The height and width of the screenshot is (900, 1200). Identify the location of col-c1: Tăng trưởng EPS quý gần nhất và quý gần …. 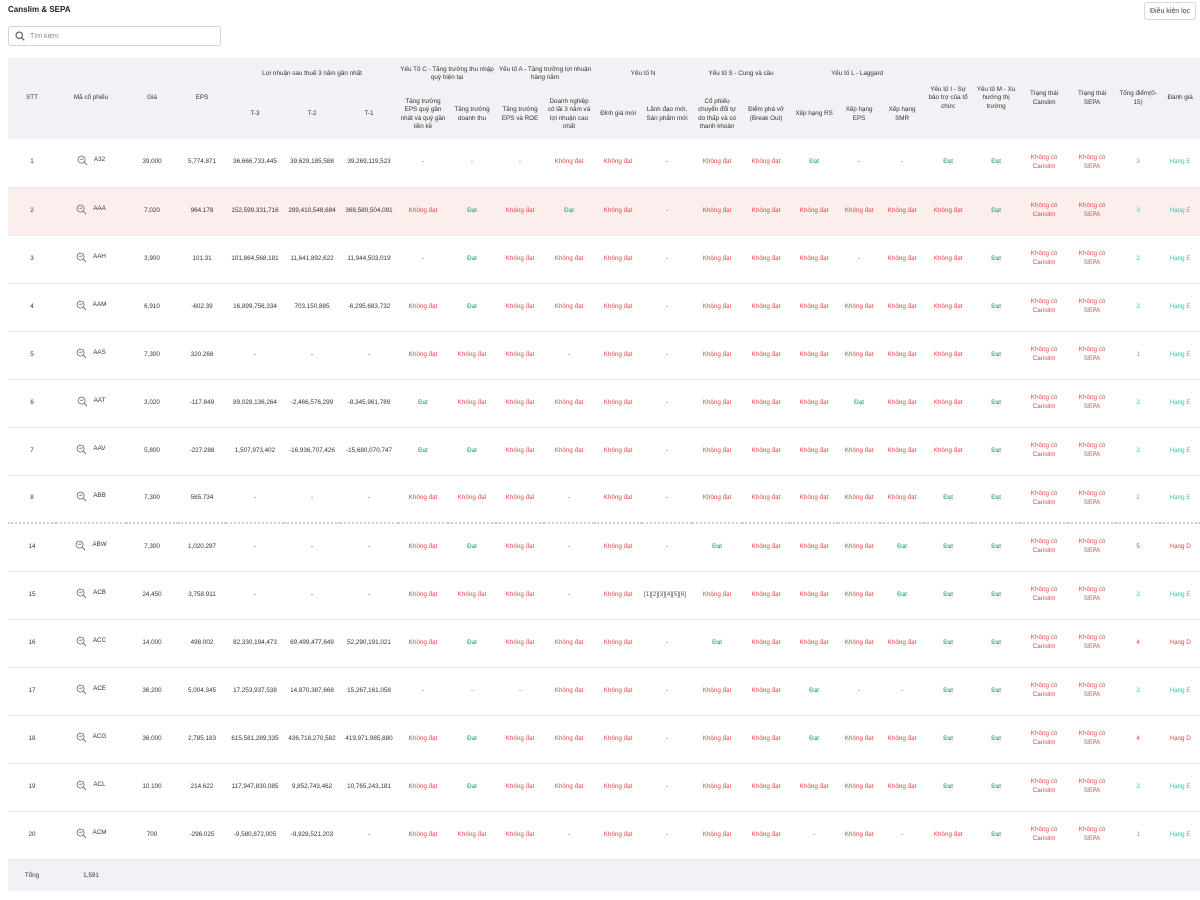
(423, 114).